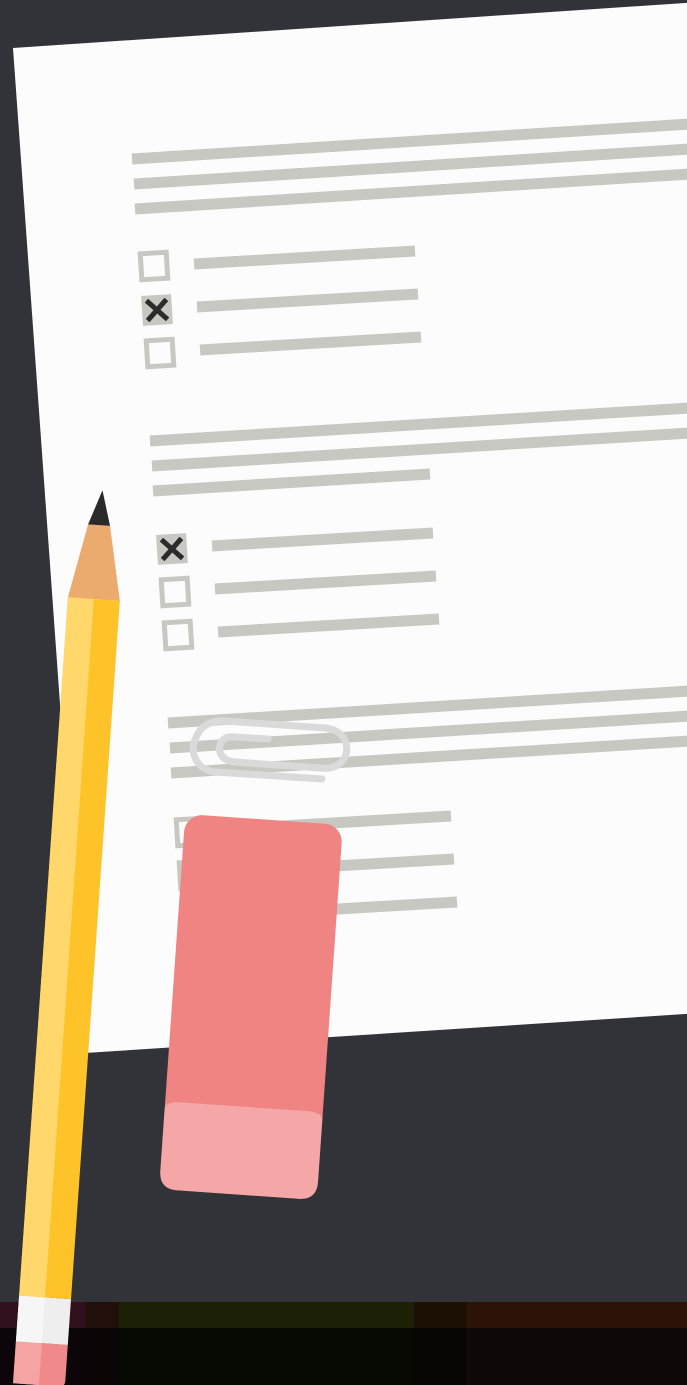  I want to click on eraser, so click(251, 1007).